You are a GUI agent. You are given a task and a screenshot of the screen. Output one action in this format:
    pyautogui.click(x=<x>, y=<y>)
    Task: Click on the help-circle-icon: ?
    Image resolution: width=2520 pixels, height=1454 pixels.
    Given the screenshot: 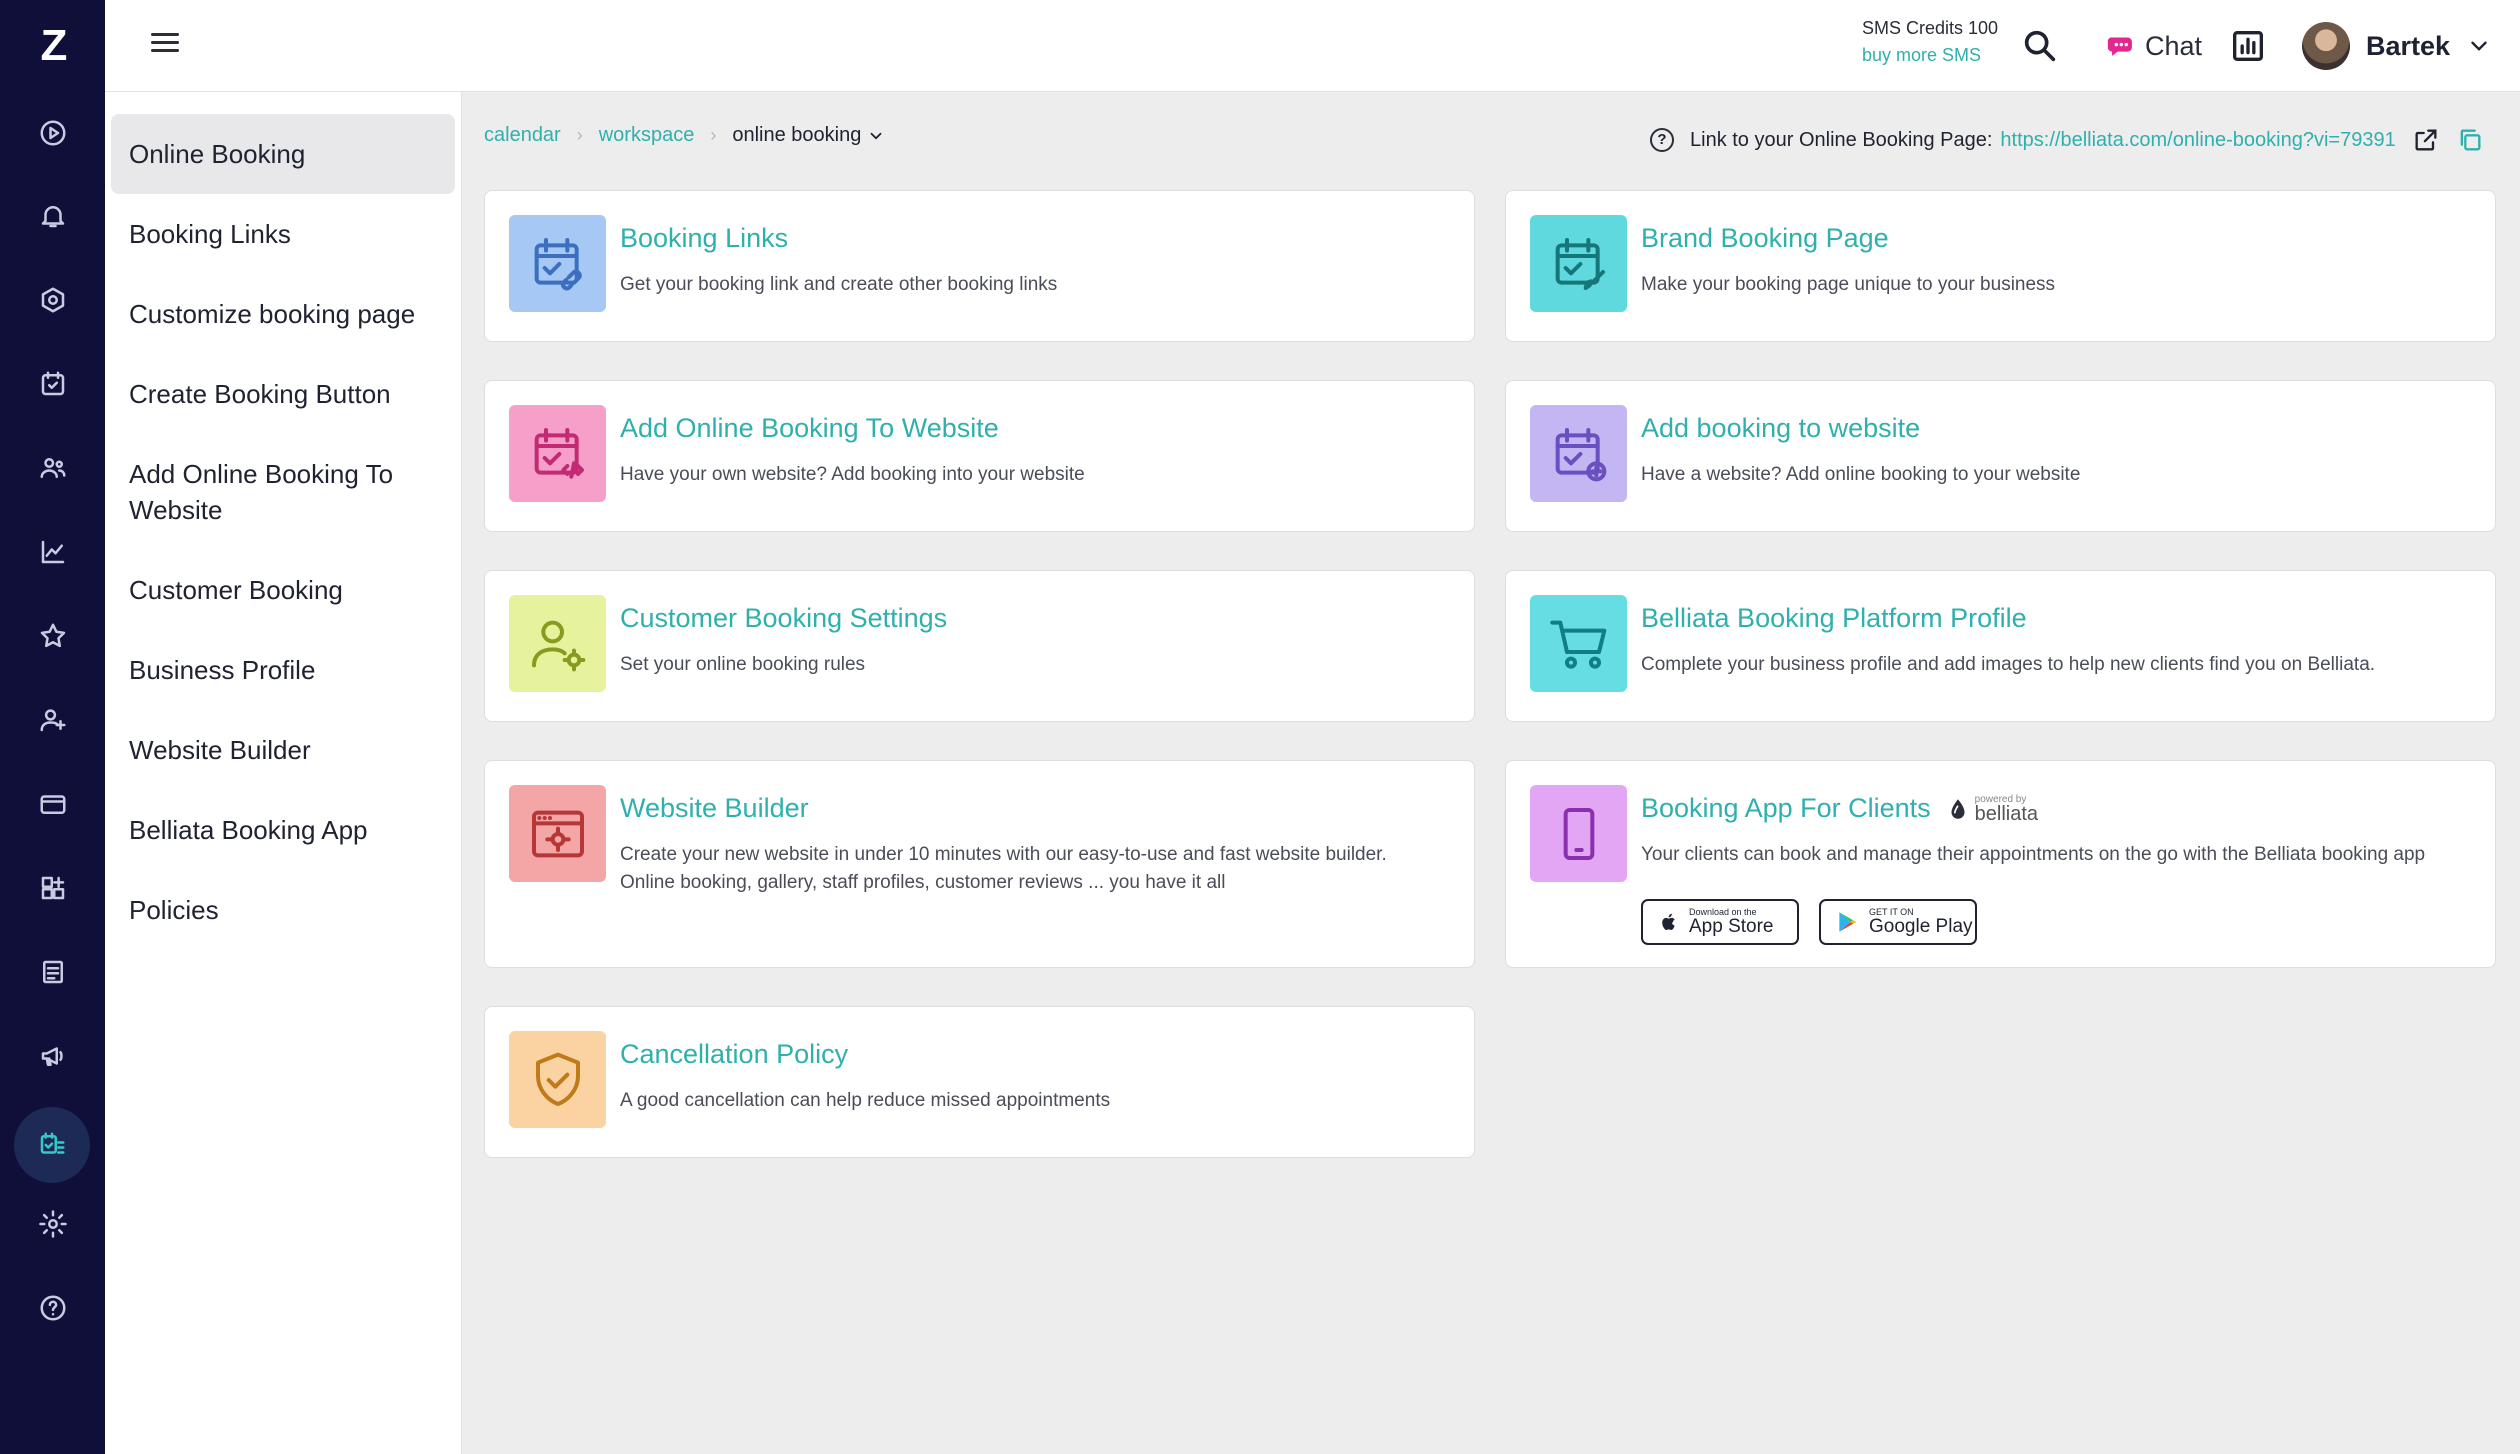 What is the action you would take?
    pyautogui.click(x=1662, y=140)
    